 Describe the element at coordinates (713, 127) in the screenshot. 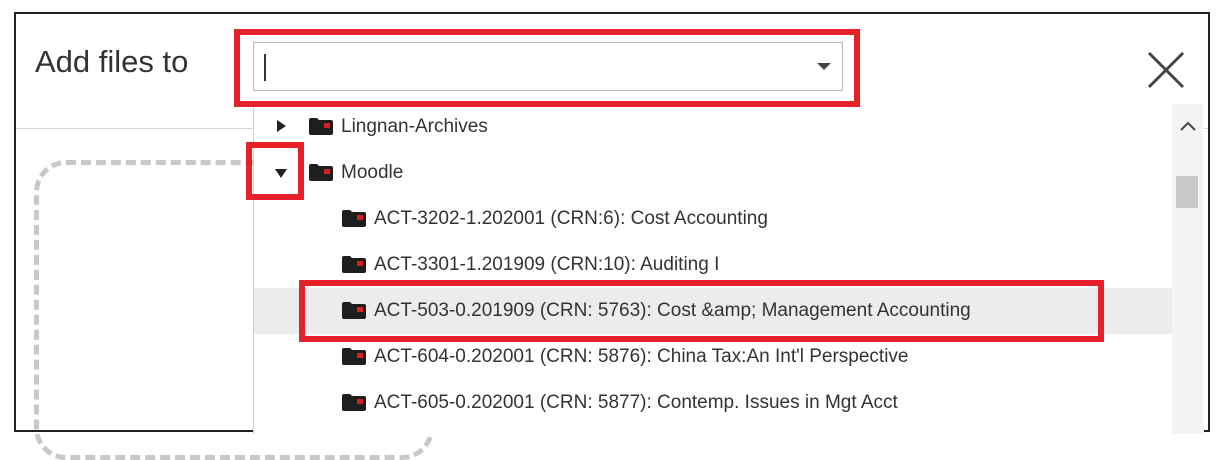

I see `tree-item-lingnan-archives: Lingnan-Archives` at that location.